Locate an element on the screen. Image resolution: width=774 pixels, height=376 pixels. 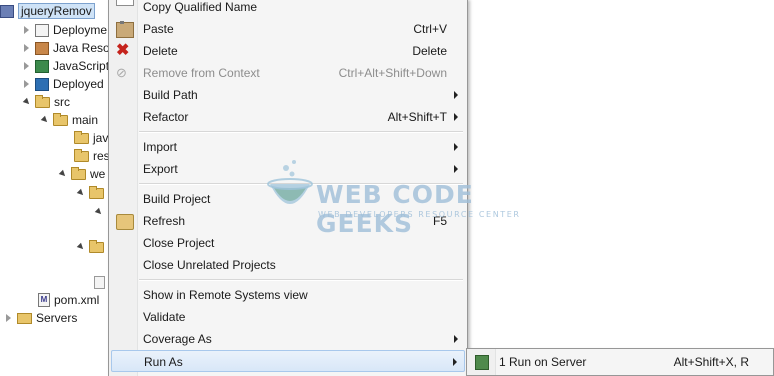
menu-item-show-in-remote-systems: Show in Remote Systems view is located at coordinates (288, 295).